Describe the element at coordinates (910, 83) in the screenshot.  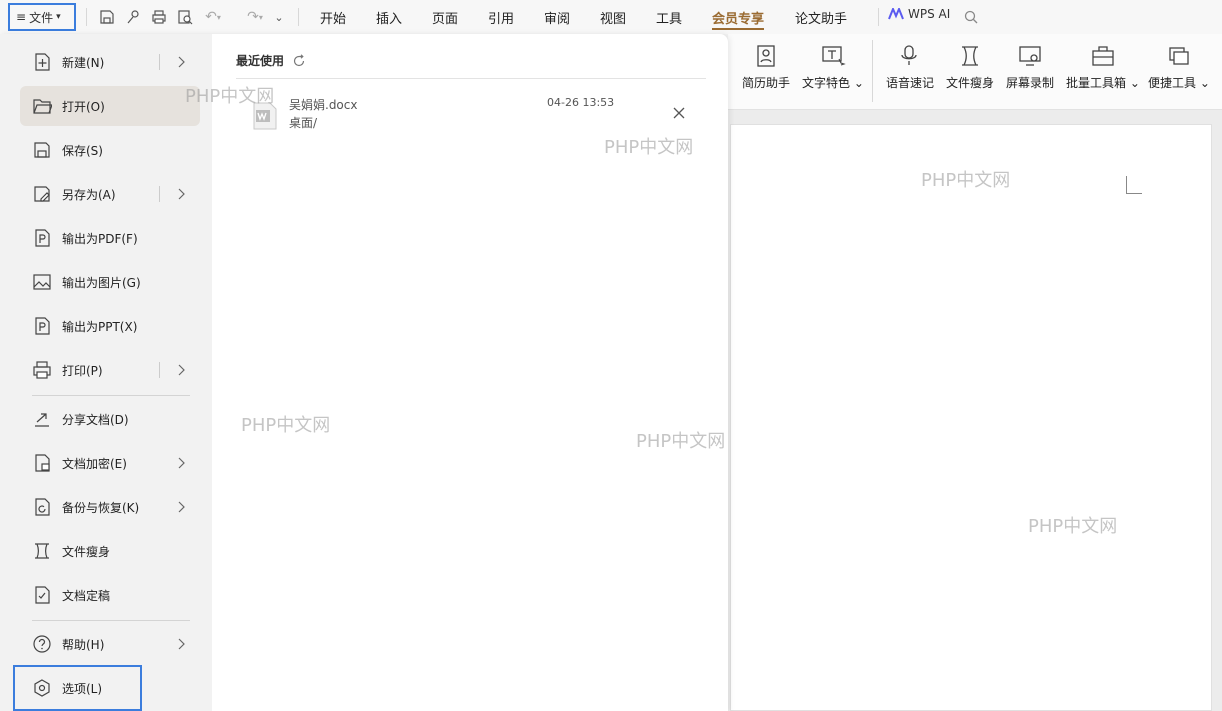
I see `voice-note-label: 语音速记` at that location.